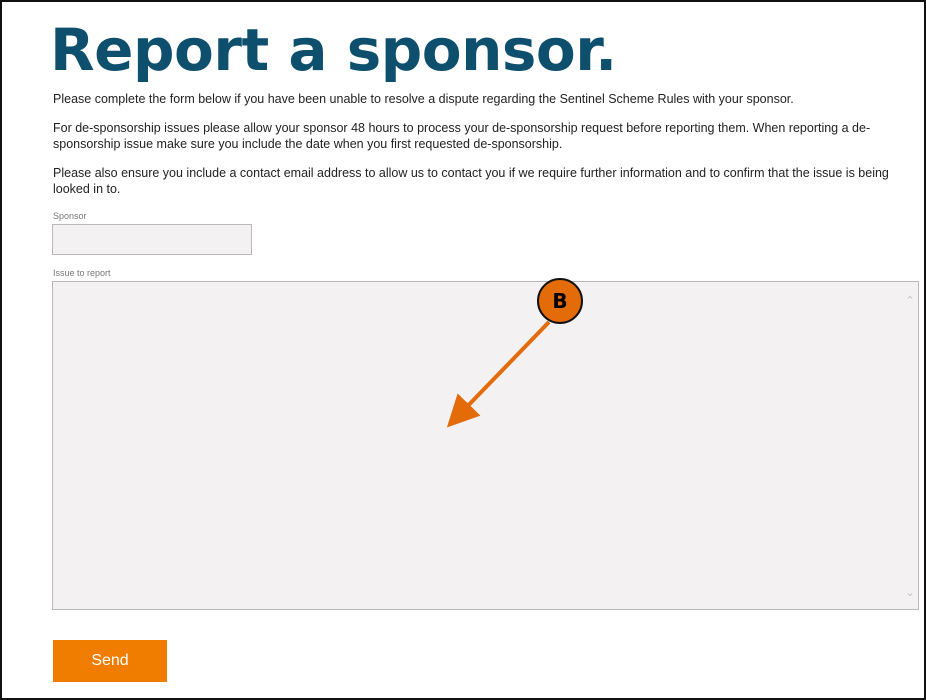 This screenshot has height=700, width=926. I want to click on page-title: Report a sponsor., so click(333, 50).